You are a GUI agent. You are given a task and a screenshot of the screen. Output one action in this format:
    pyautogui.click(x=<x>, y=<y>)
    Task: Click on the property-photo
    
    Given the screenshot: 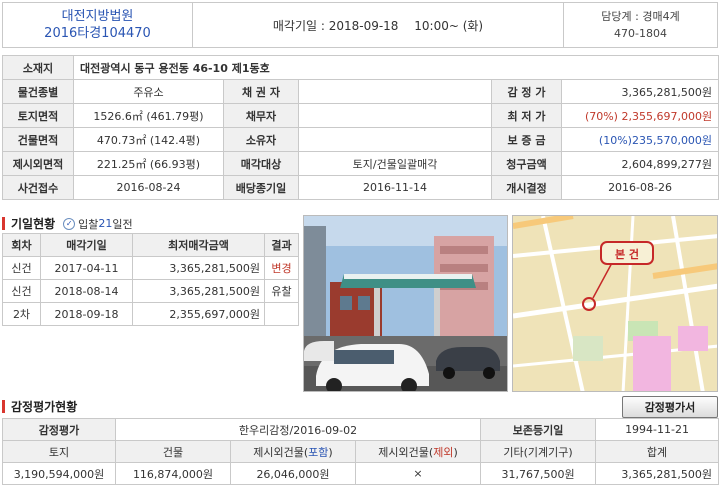 What is the action you would take?
    pyautogui.click(x=405, y=303)
    